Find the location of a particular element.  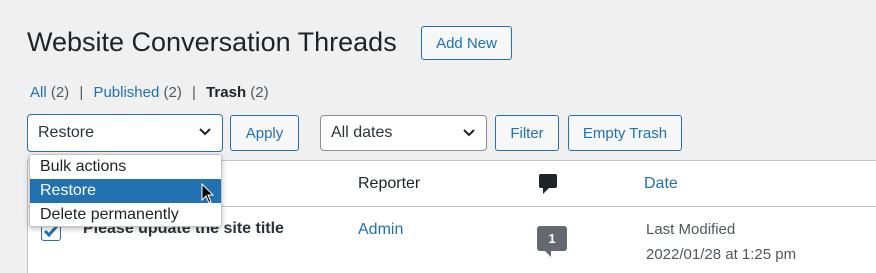

add-new-button: Add New is located at coordinates (466, 43).